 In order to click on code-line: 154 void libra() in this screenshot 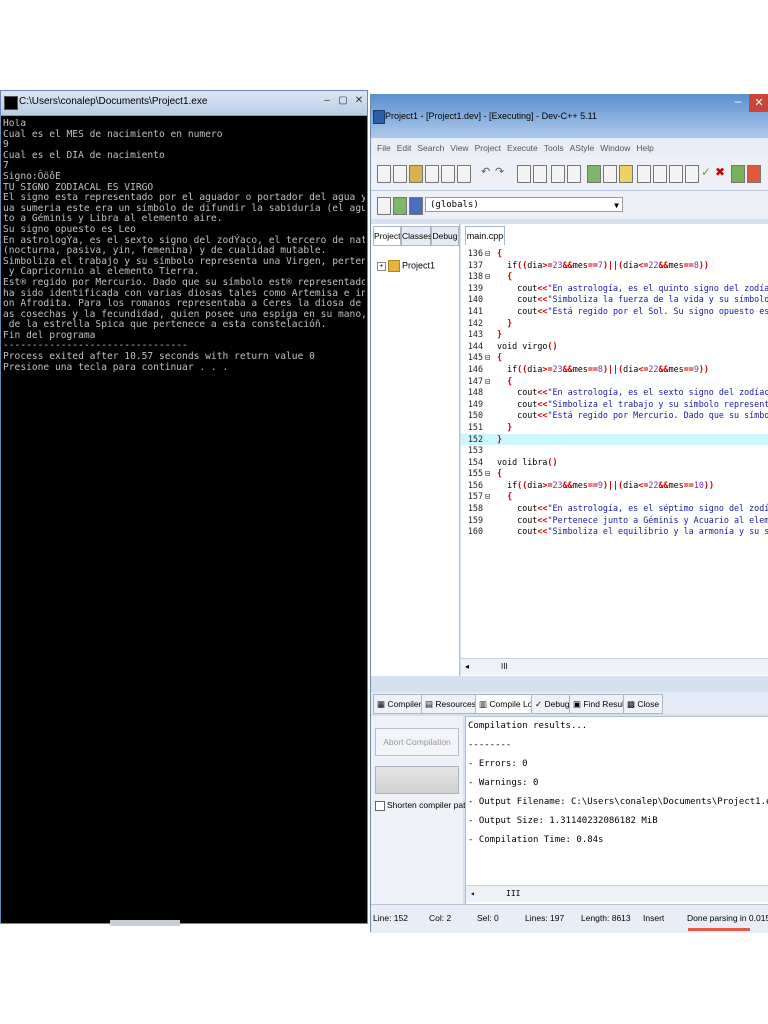, I will do `click(614, 463)`.